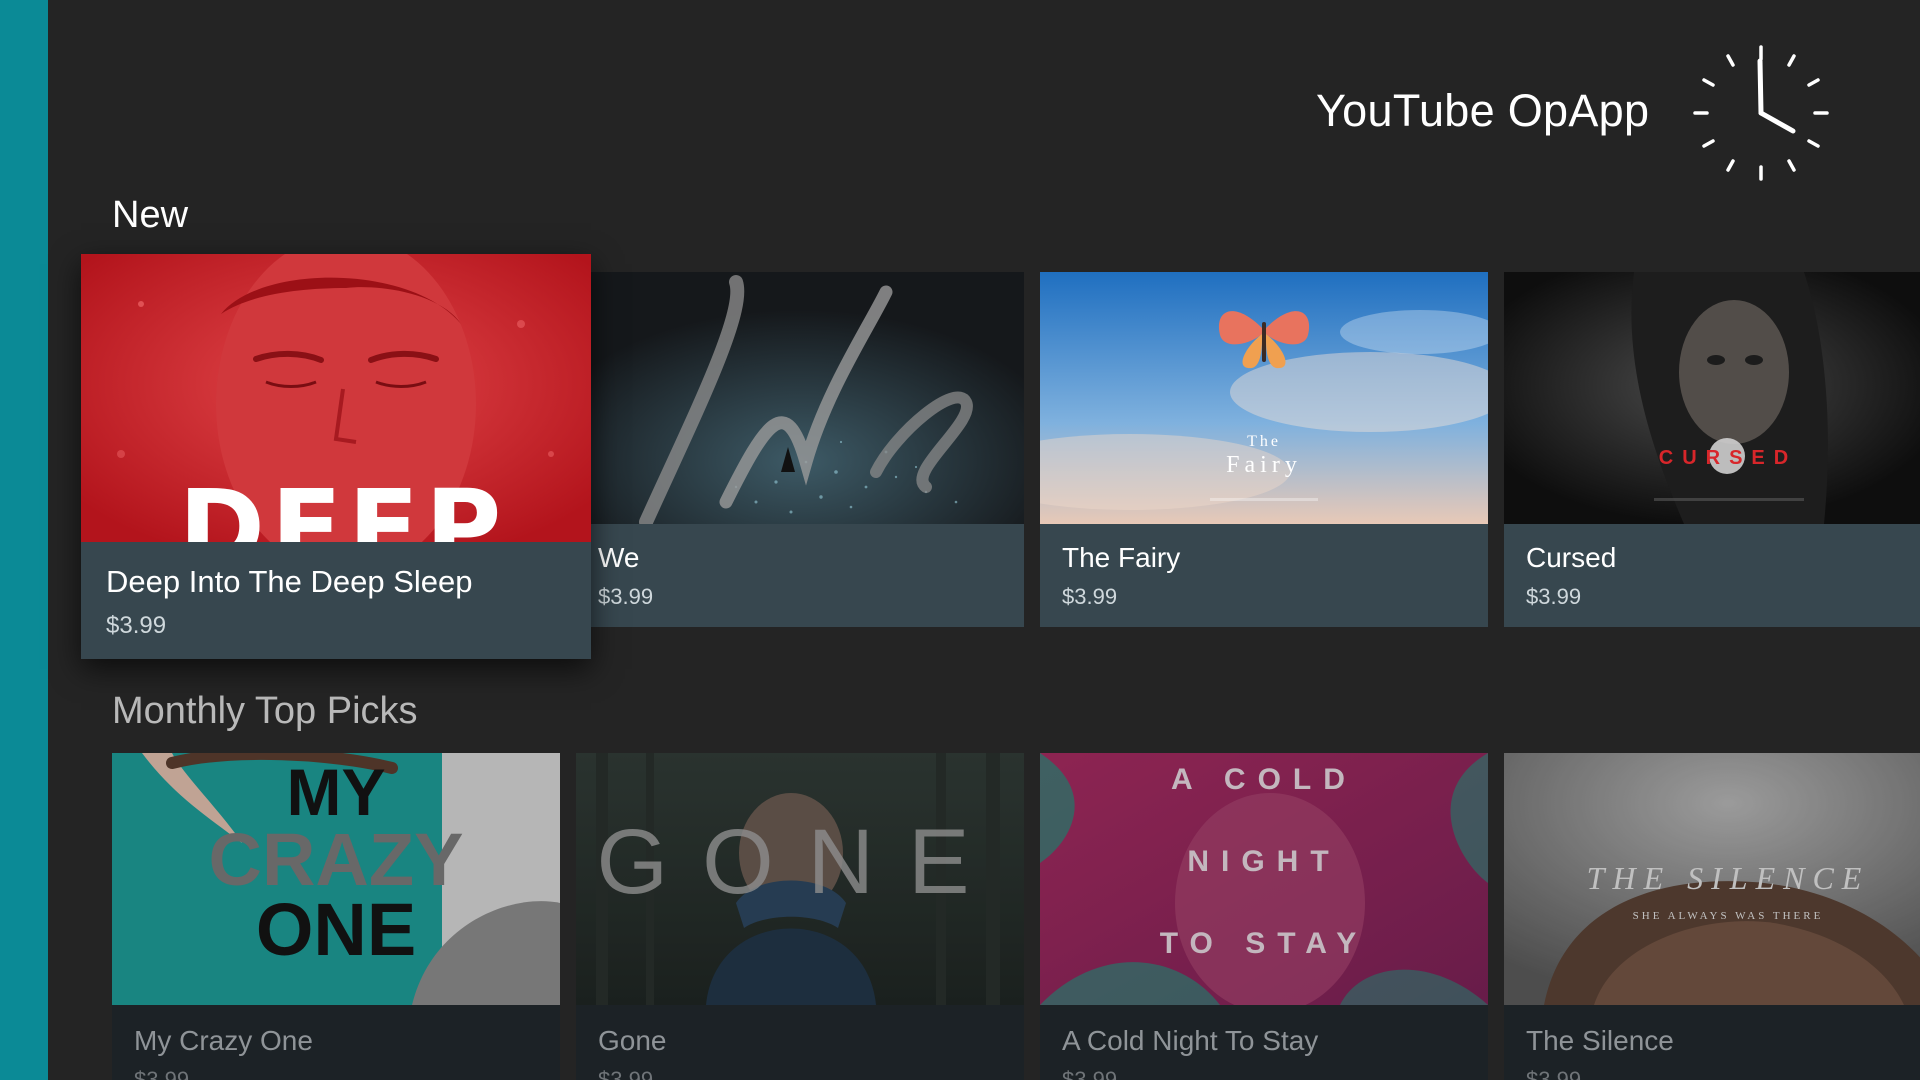 The height and width of the screenshot is (1080, 1920). Describe the element at coordinates (619, 557) in the screenshot. I see `card-title: We` at that location.